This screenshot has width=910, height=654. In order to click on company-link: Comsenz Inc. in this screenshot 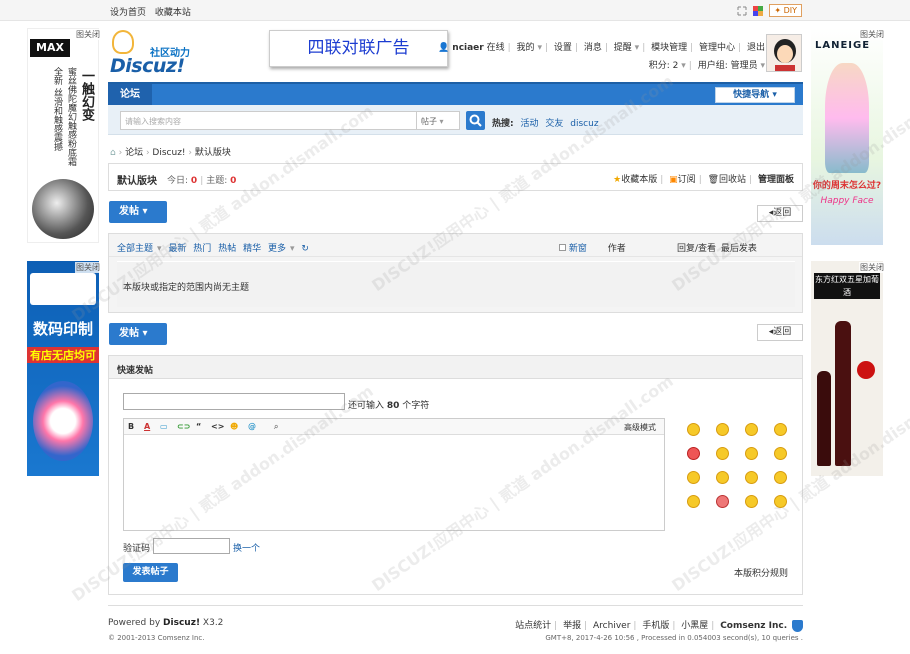, I will do `click(753, 626)`.